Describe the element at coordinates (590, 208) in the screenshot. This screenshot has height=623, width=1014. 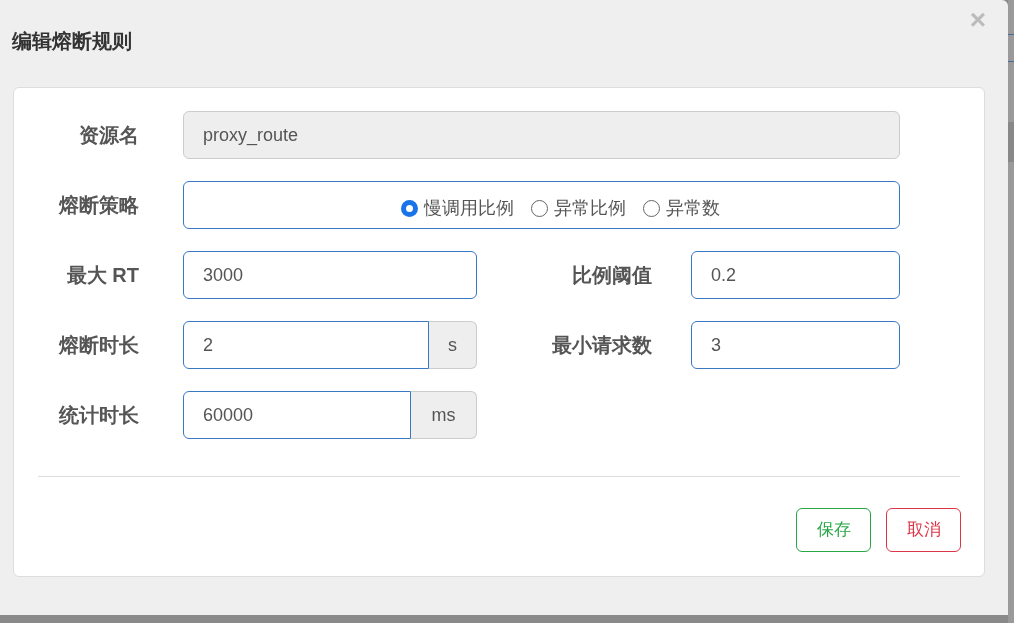
I see `radio-label: 异常比例` at that location.